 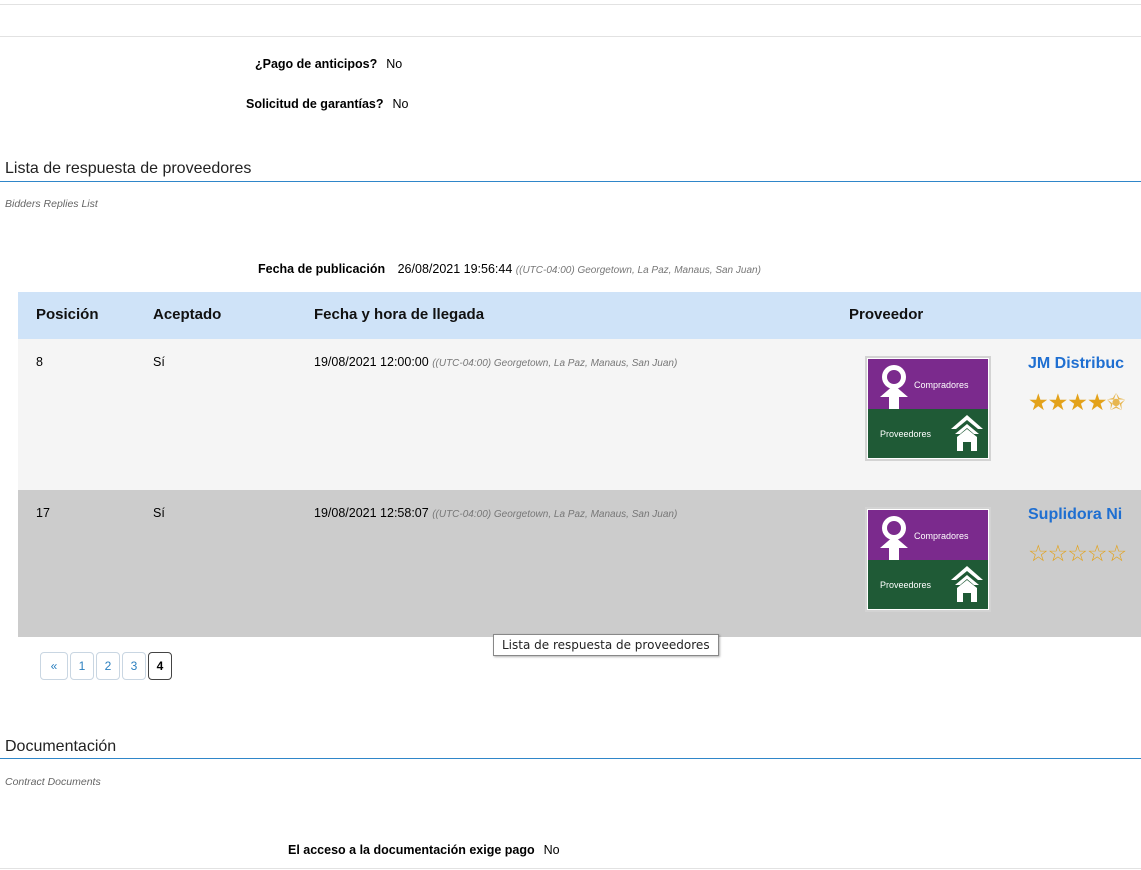 I want to click on advance-payment-value: No, so click(x=394, y=64).